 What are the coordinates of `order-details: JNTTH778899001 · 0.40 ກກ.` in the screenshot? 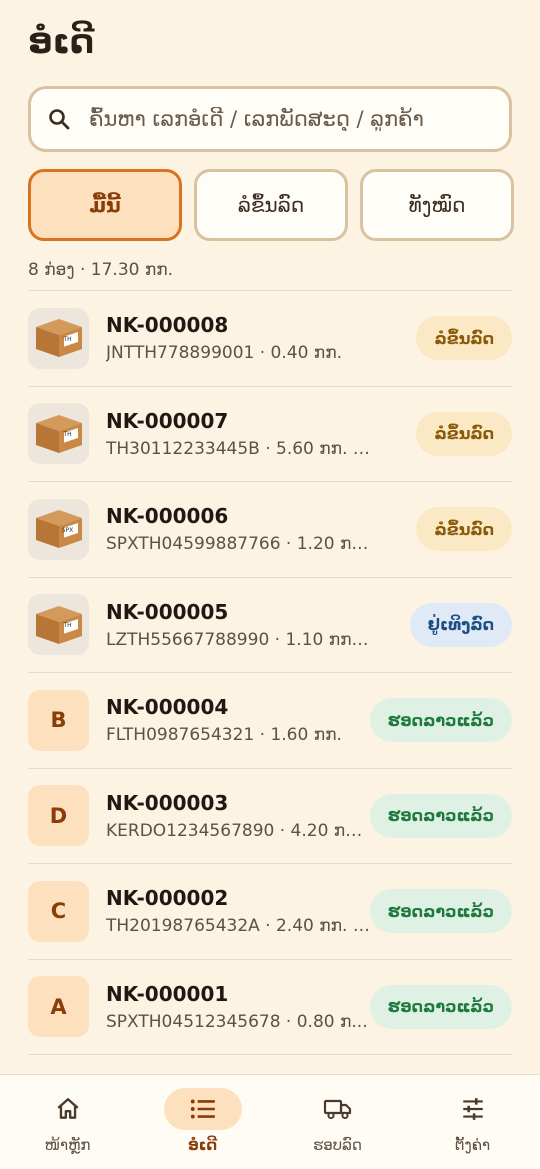 It's located at (224, 353).